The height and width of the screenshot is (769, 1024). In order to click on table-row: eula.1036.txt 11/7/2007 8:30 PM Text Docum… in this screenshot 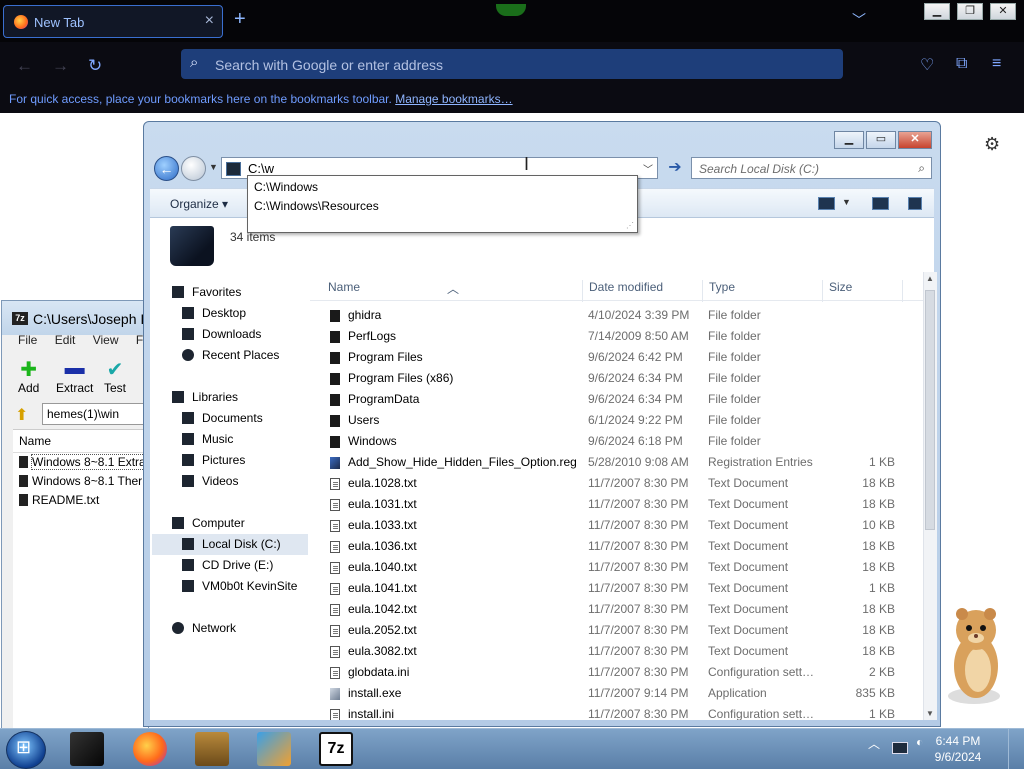, I will do `click(616, 546)`.